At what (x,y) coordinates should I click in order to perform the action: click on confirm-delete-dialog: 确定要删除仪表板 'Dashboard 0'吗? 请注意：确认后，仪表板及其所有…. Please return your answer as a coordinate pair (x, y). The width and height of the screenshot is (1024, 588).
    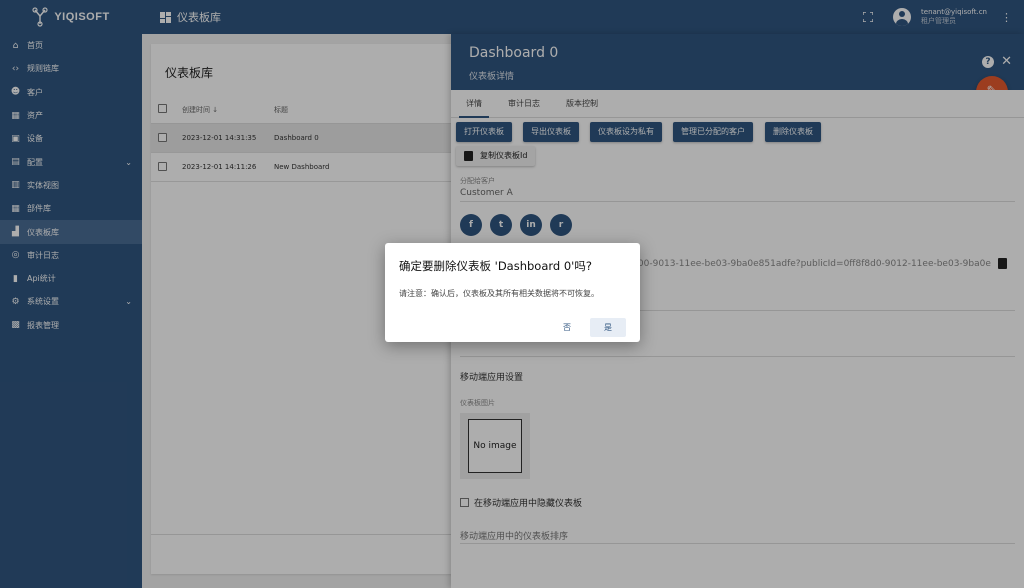
    Looking at the image, I should click on (512, 292).